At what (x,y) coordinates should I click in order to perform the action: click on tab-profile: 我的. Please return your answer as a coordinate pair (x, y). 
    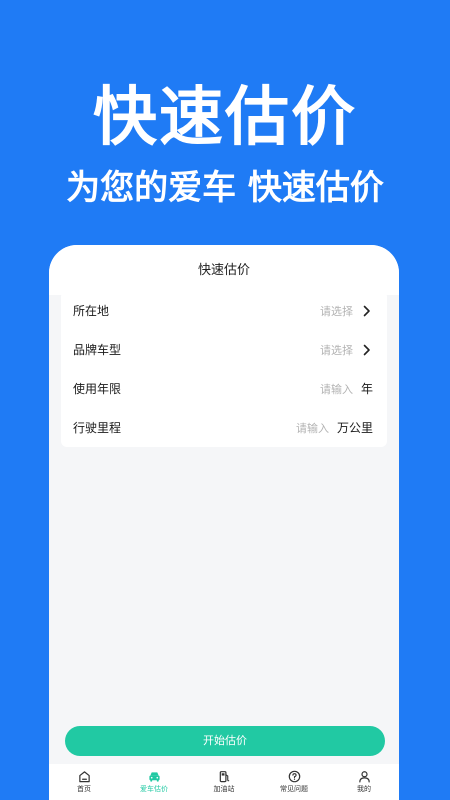
    Looking at the image, I should click on (364, 782).